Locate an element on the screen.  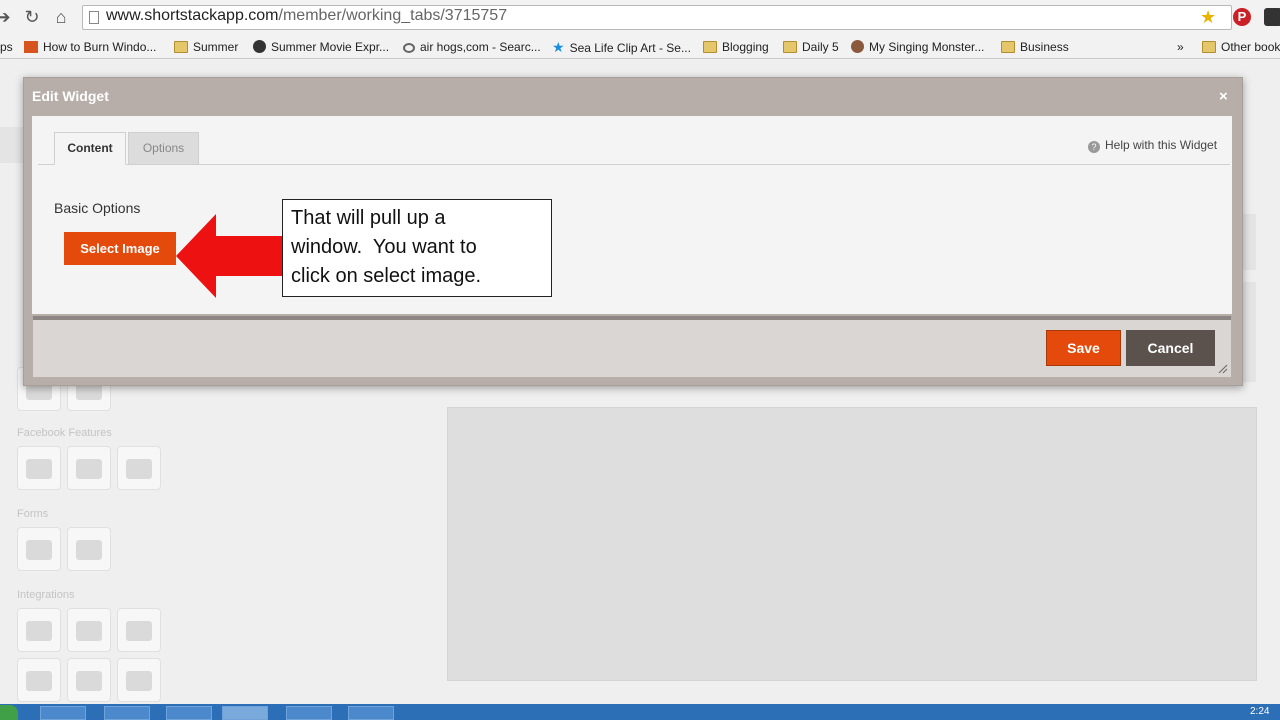
select-image-button: Select Image is located at coordinates (120, 248).